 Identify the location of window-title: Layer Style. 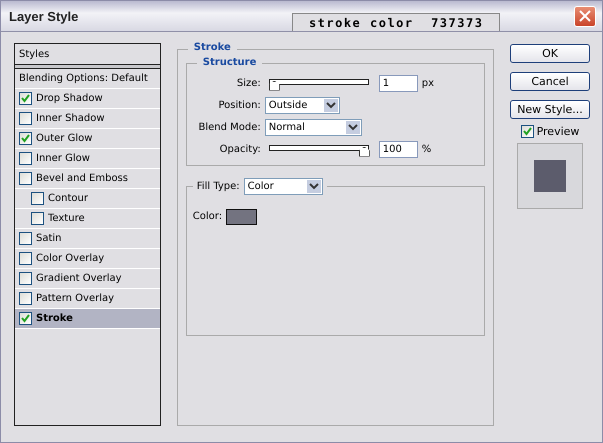
(43, 16).